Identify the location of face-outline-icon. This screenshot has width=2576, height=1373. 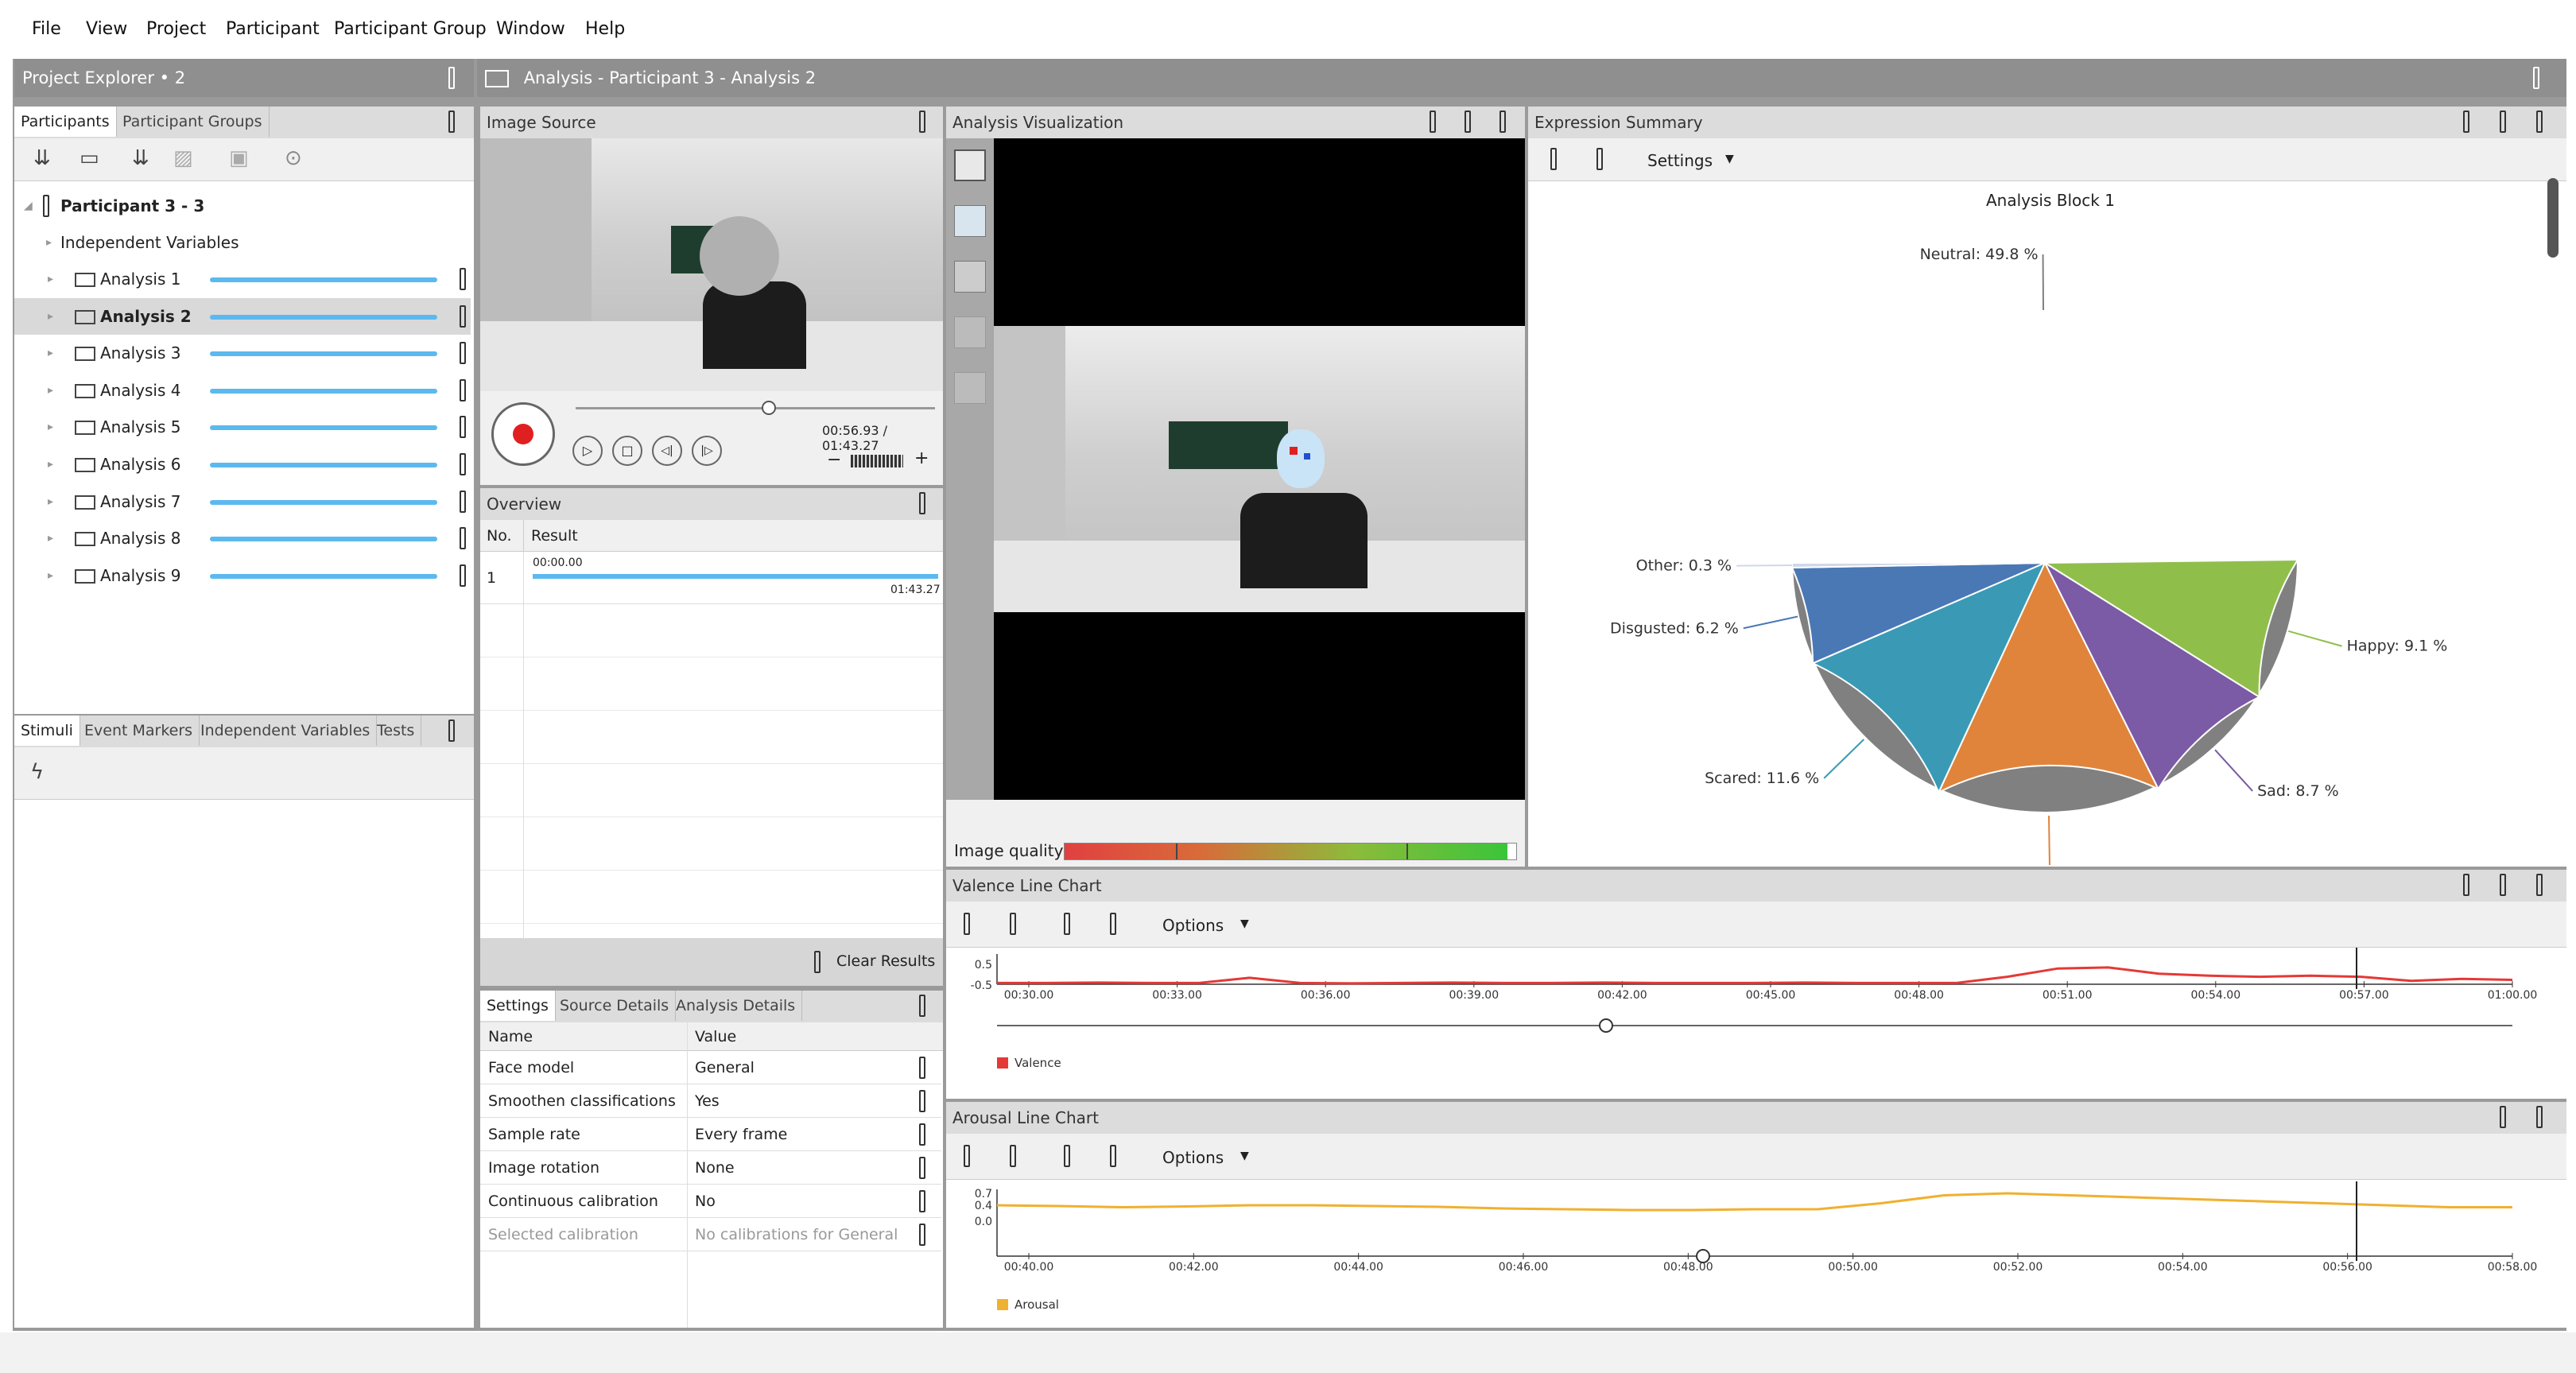
(970, 332).